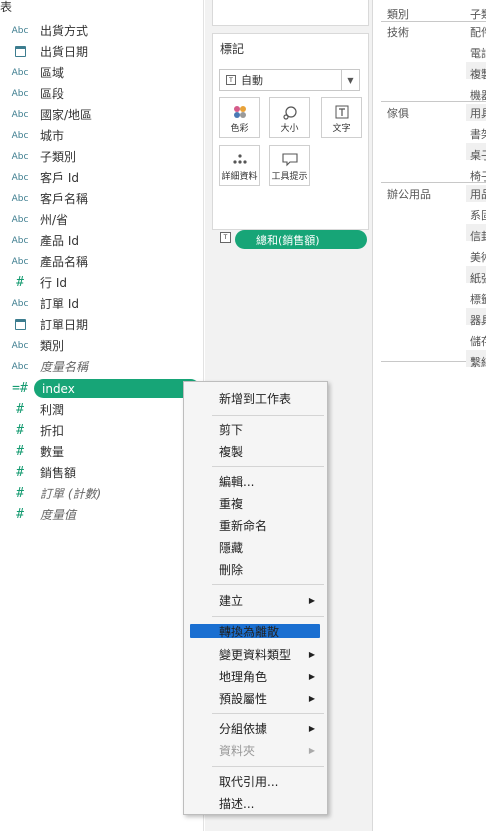 The height and width of the screenshot is (831, 486). What do you see at coordinates (255, 451) in the screenshot?
I see `menu-item: 複製` at bounding box center [255, 451].